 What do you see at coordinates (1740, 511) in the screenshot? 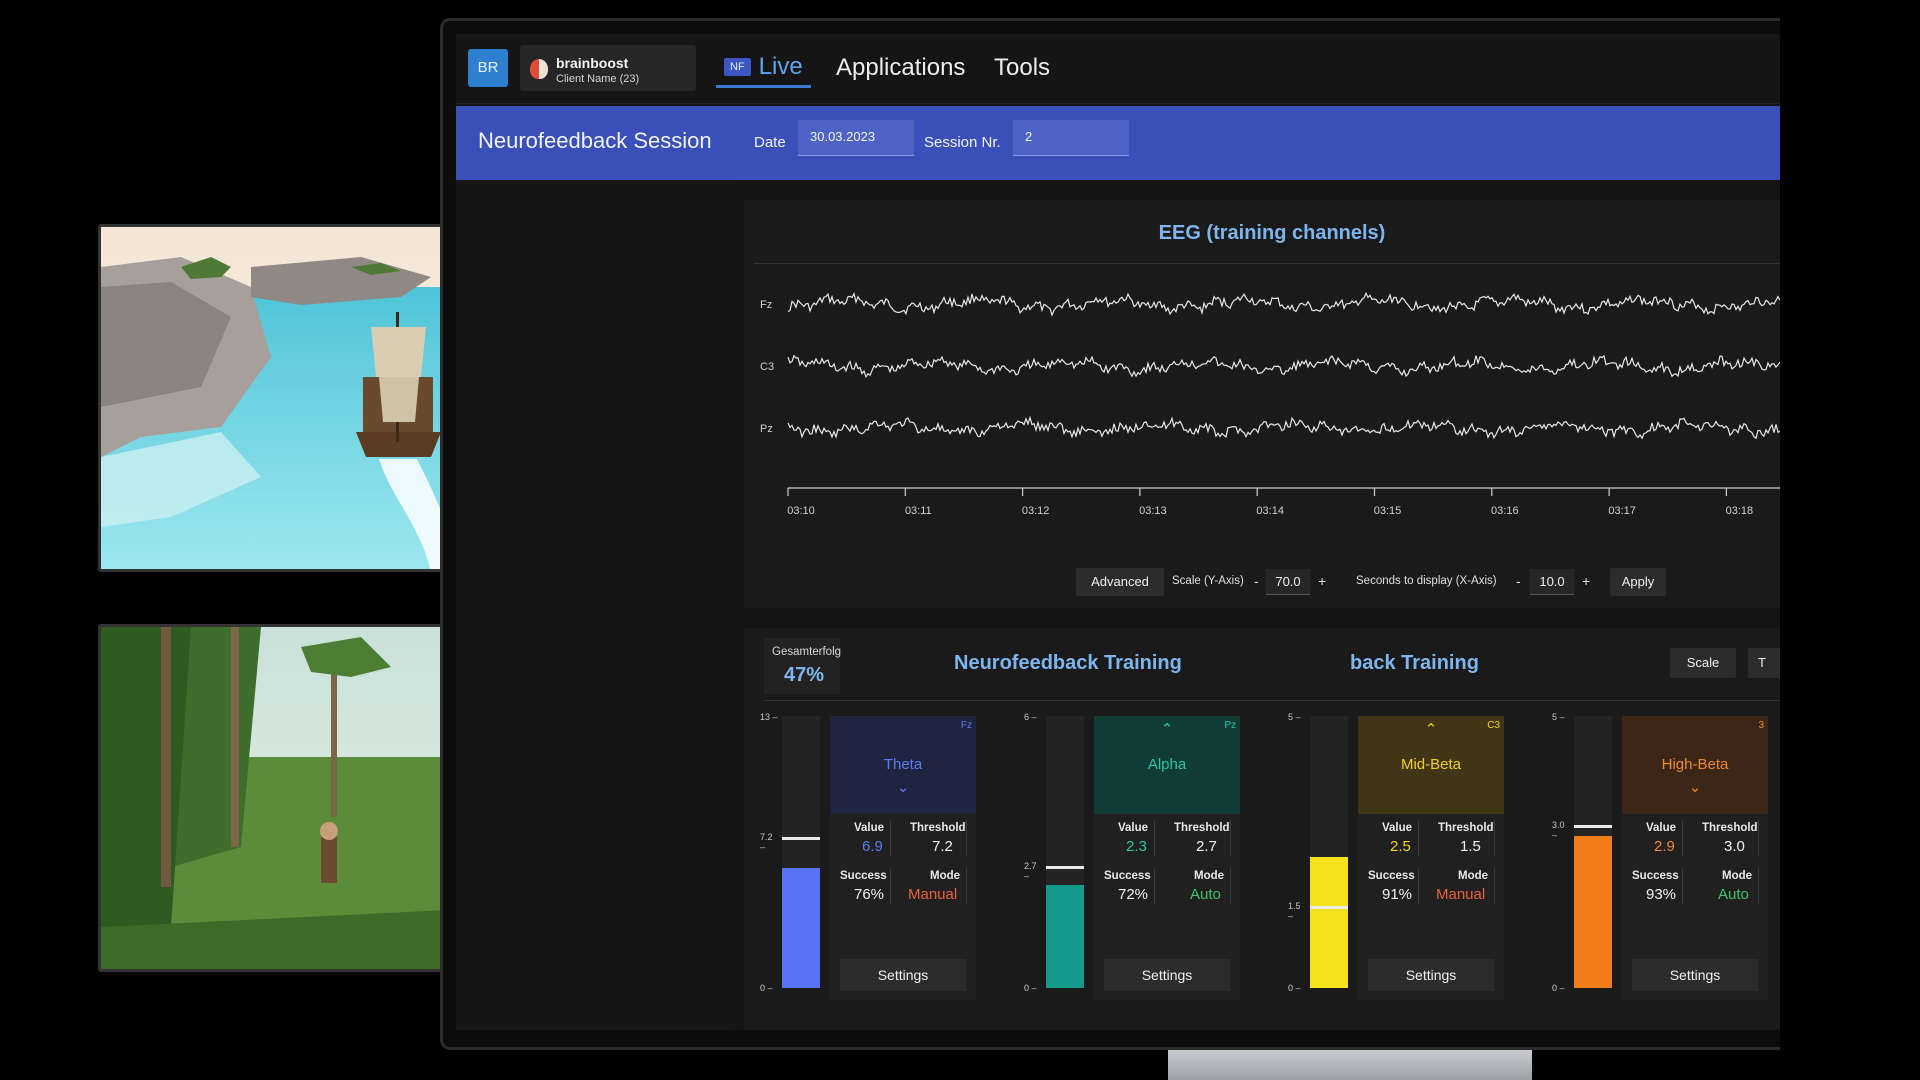
I see `time-tick-label: 03:18` at bounding box center [1740, 511].